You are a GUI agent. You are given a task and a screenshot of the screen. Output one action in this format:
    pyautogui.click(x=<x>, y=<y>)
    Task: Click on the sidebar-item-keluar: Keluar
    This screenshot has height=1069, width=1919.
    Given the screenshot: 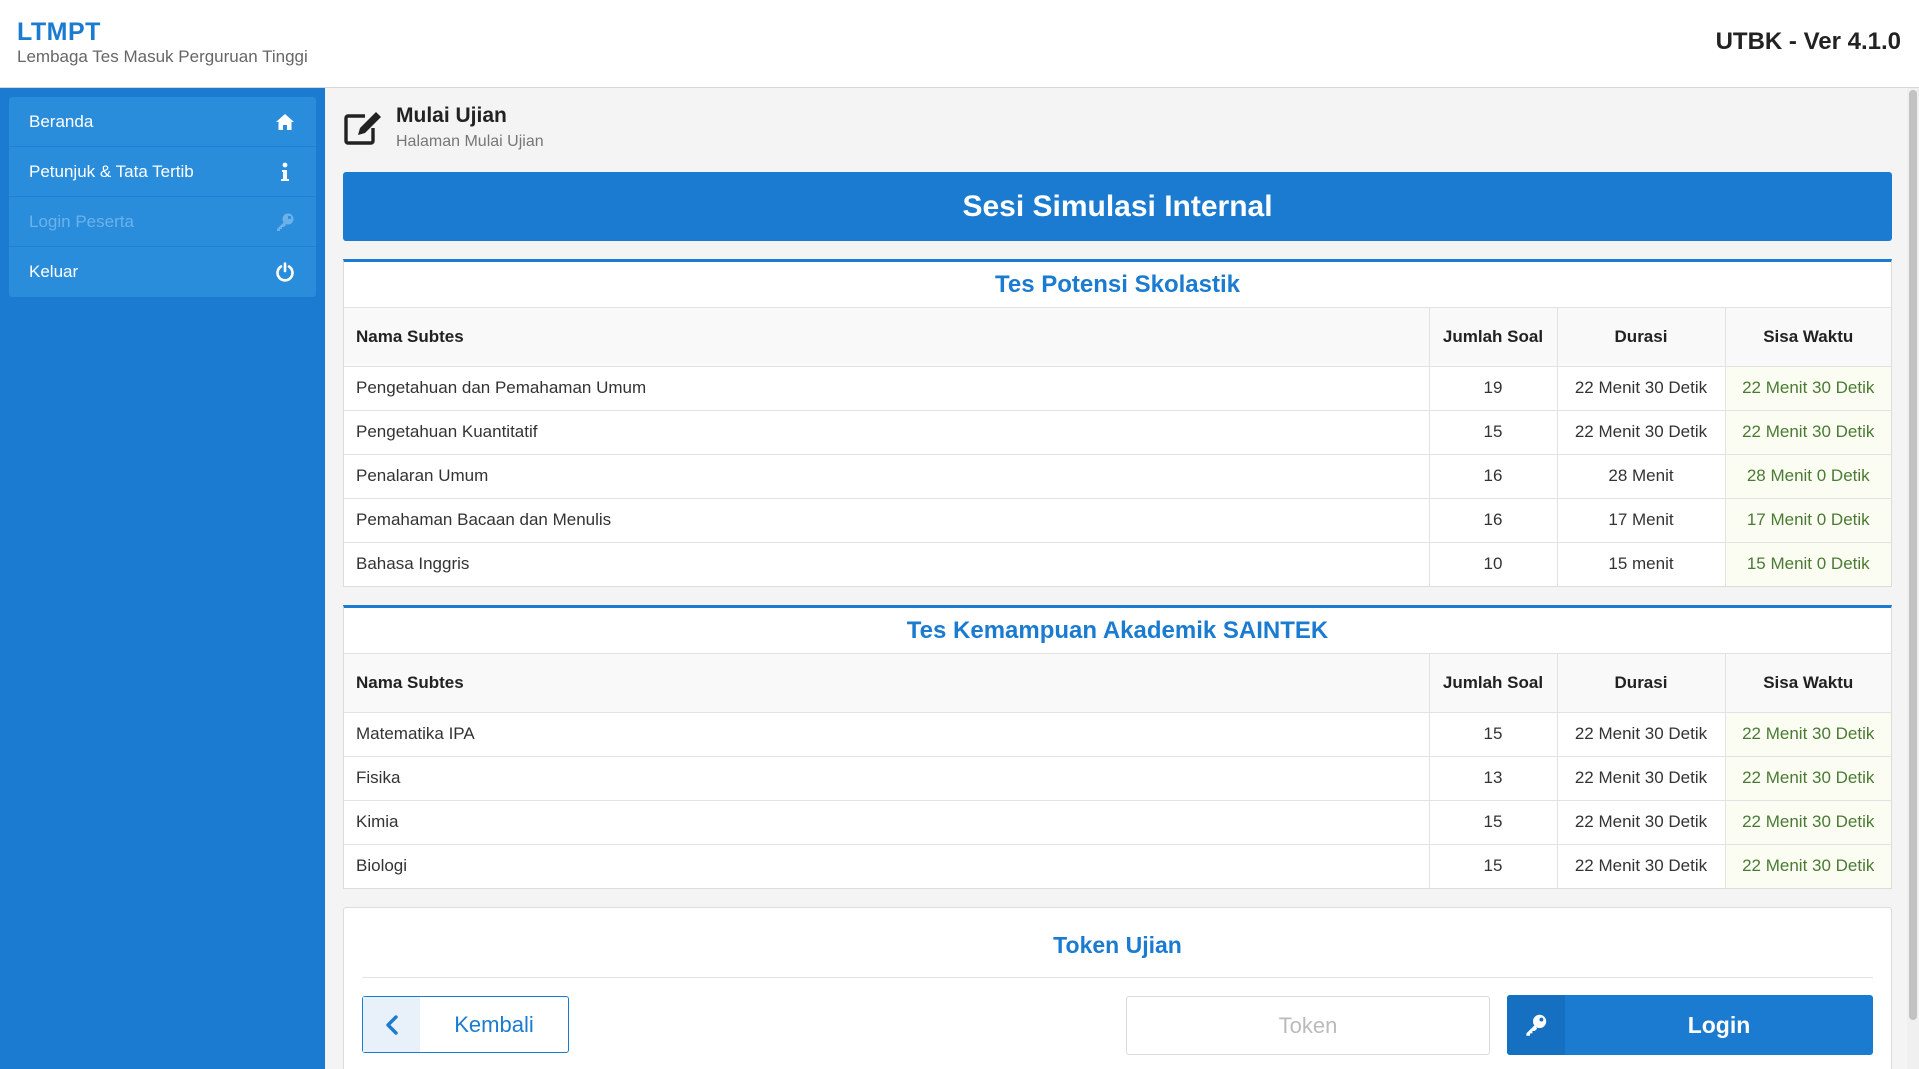 What is the action you would take?
    pyautogui.click(x=162, y=272)
    